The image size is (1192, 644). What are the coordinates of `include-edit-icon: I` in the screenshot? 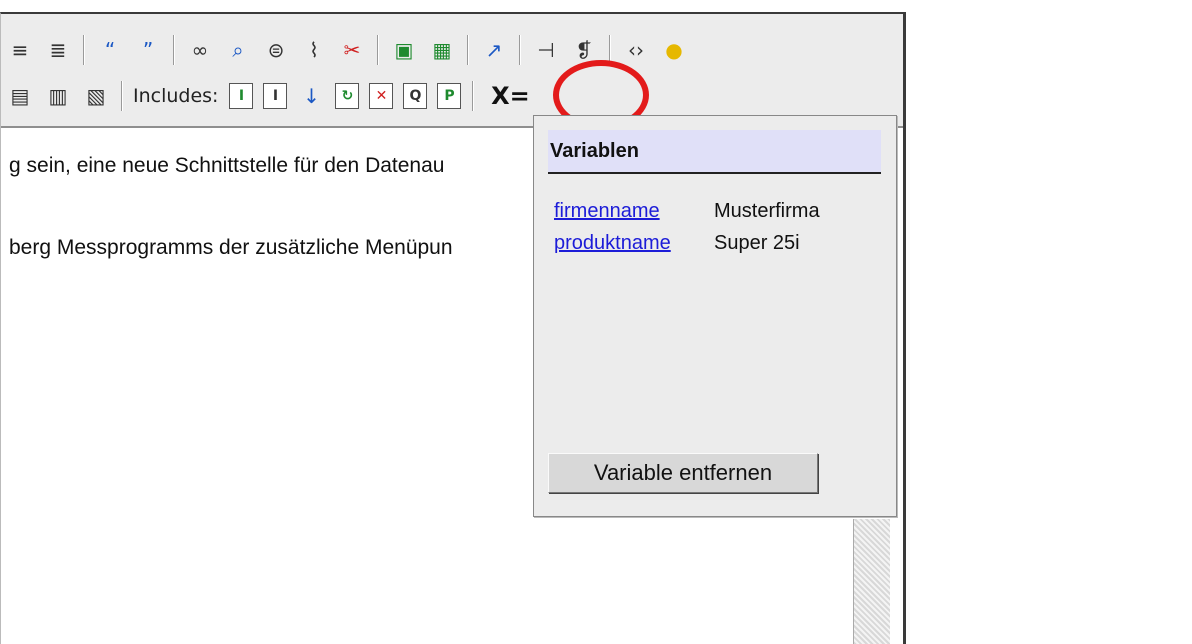 It's located at (275, 96).